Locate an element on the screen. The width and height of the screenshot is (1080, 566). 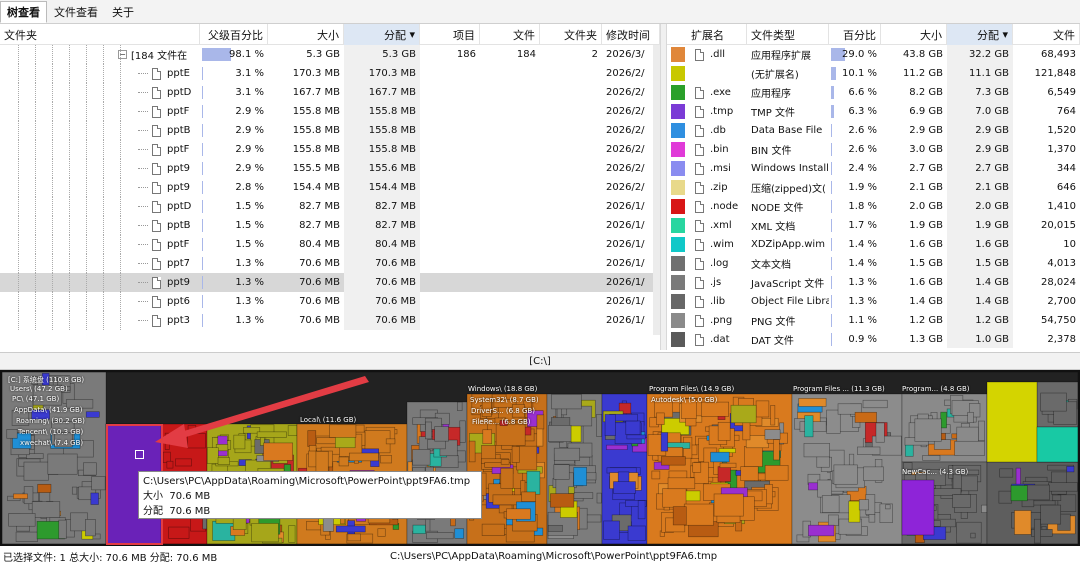
table-row: pptB 1.5 % 82.7 MB 82.7 MB 2026/1/ is located at coordinates (330, 225).